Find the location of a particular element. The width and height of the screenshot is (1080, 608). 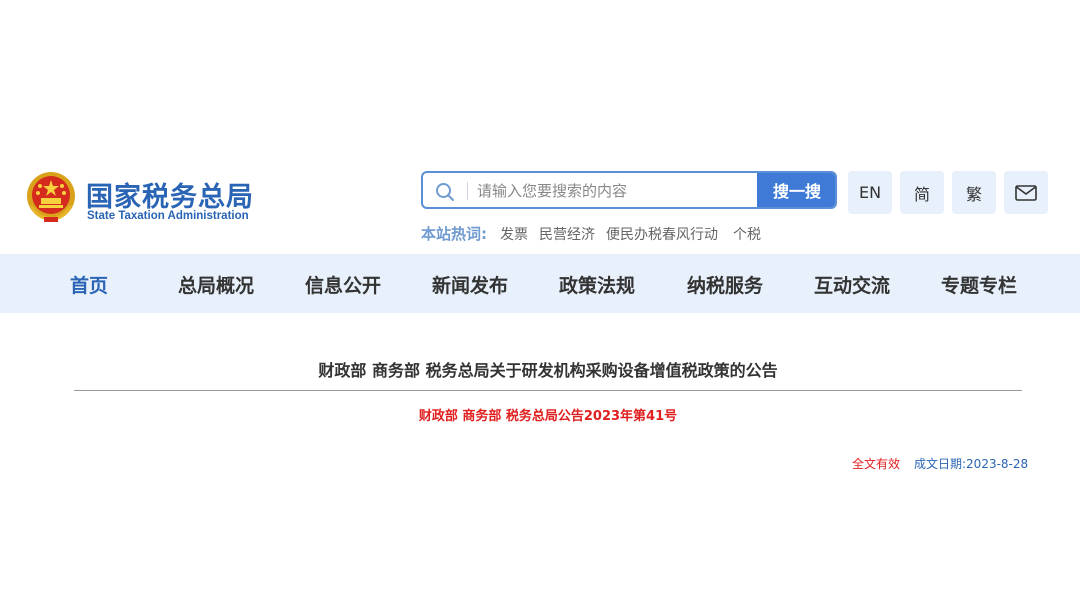

search-input is located at coordinates (617, 191).